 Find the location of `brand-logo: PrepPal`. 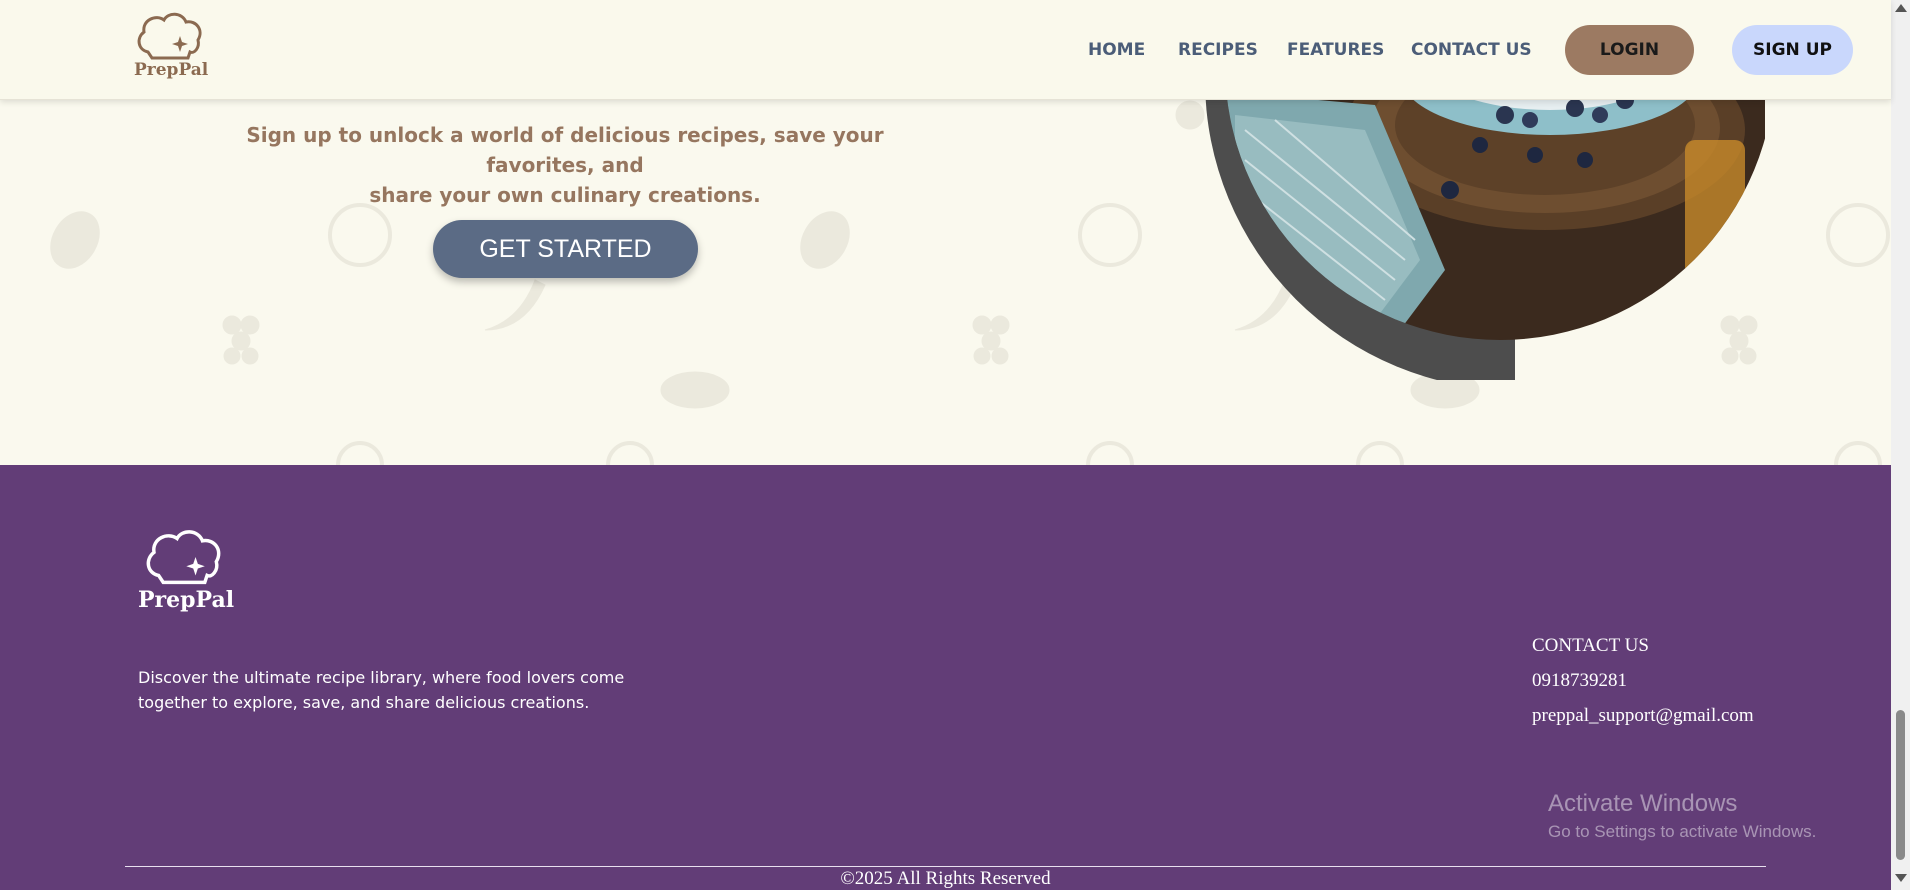

brand-logo: PrepPal is located at coordinates (171, 47).